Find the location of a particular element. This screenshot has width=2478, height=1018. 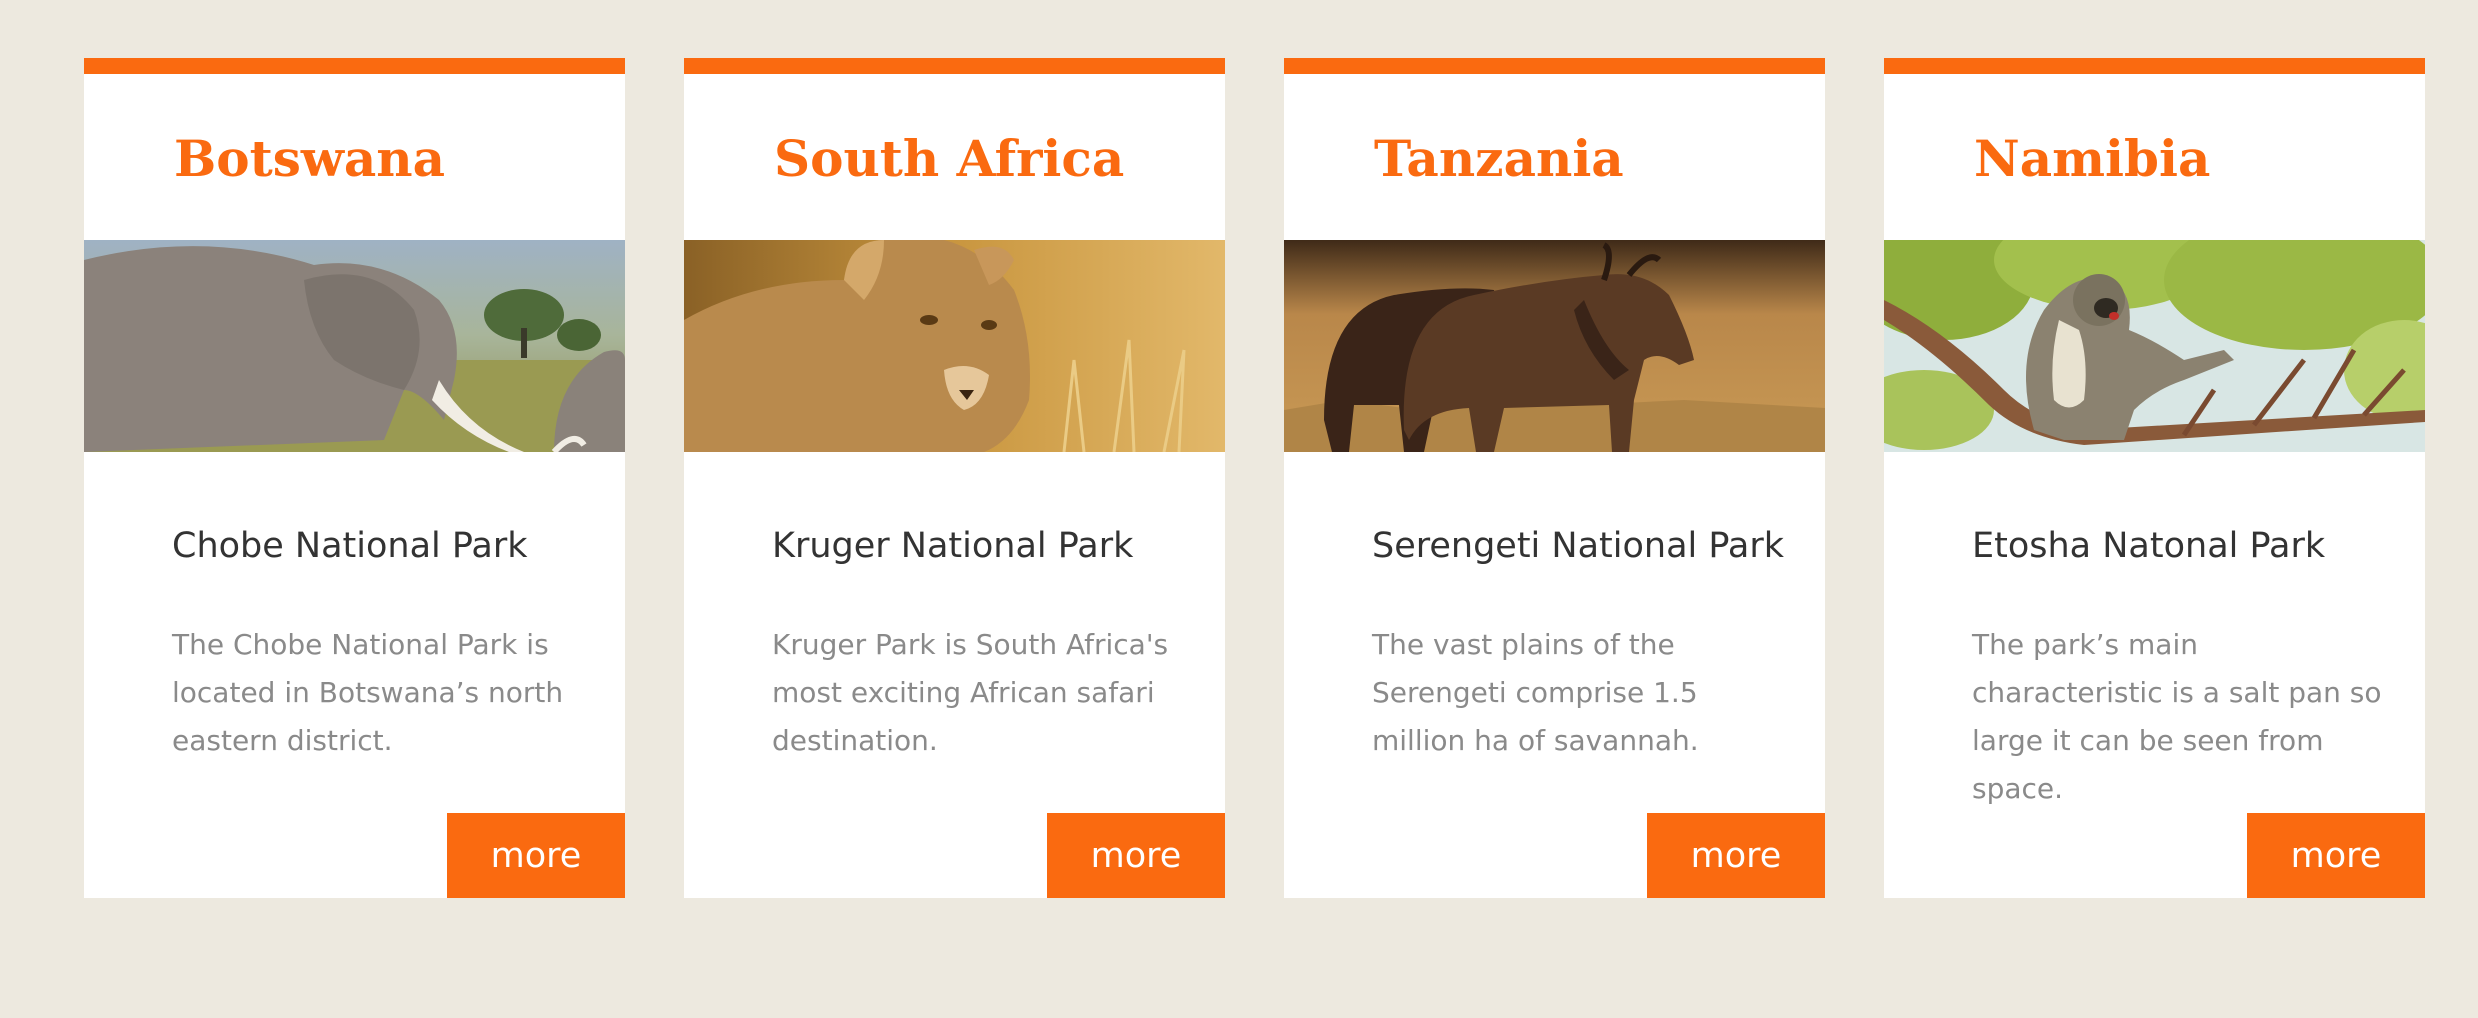

park-name: Kruger National Park is located at coordinates (953, 546).